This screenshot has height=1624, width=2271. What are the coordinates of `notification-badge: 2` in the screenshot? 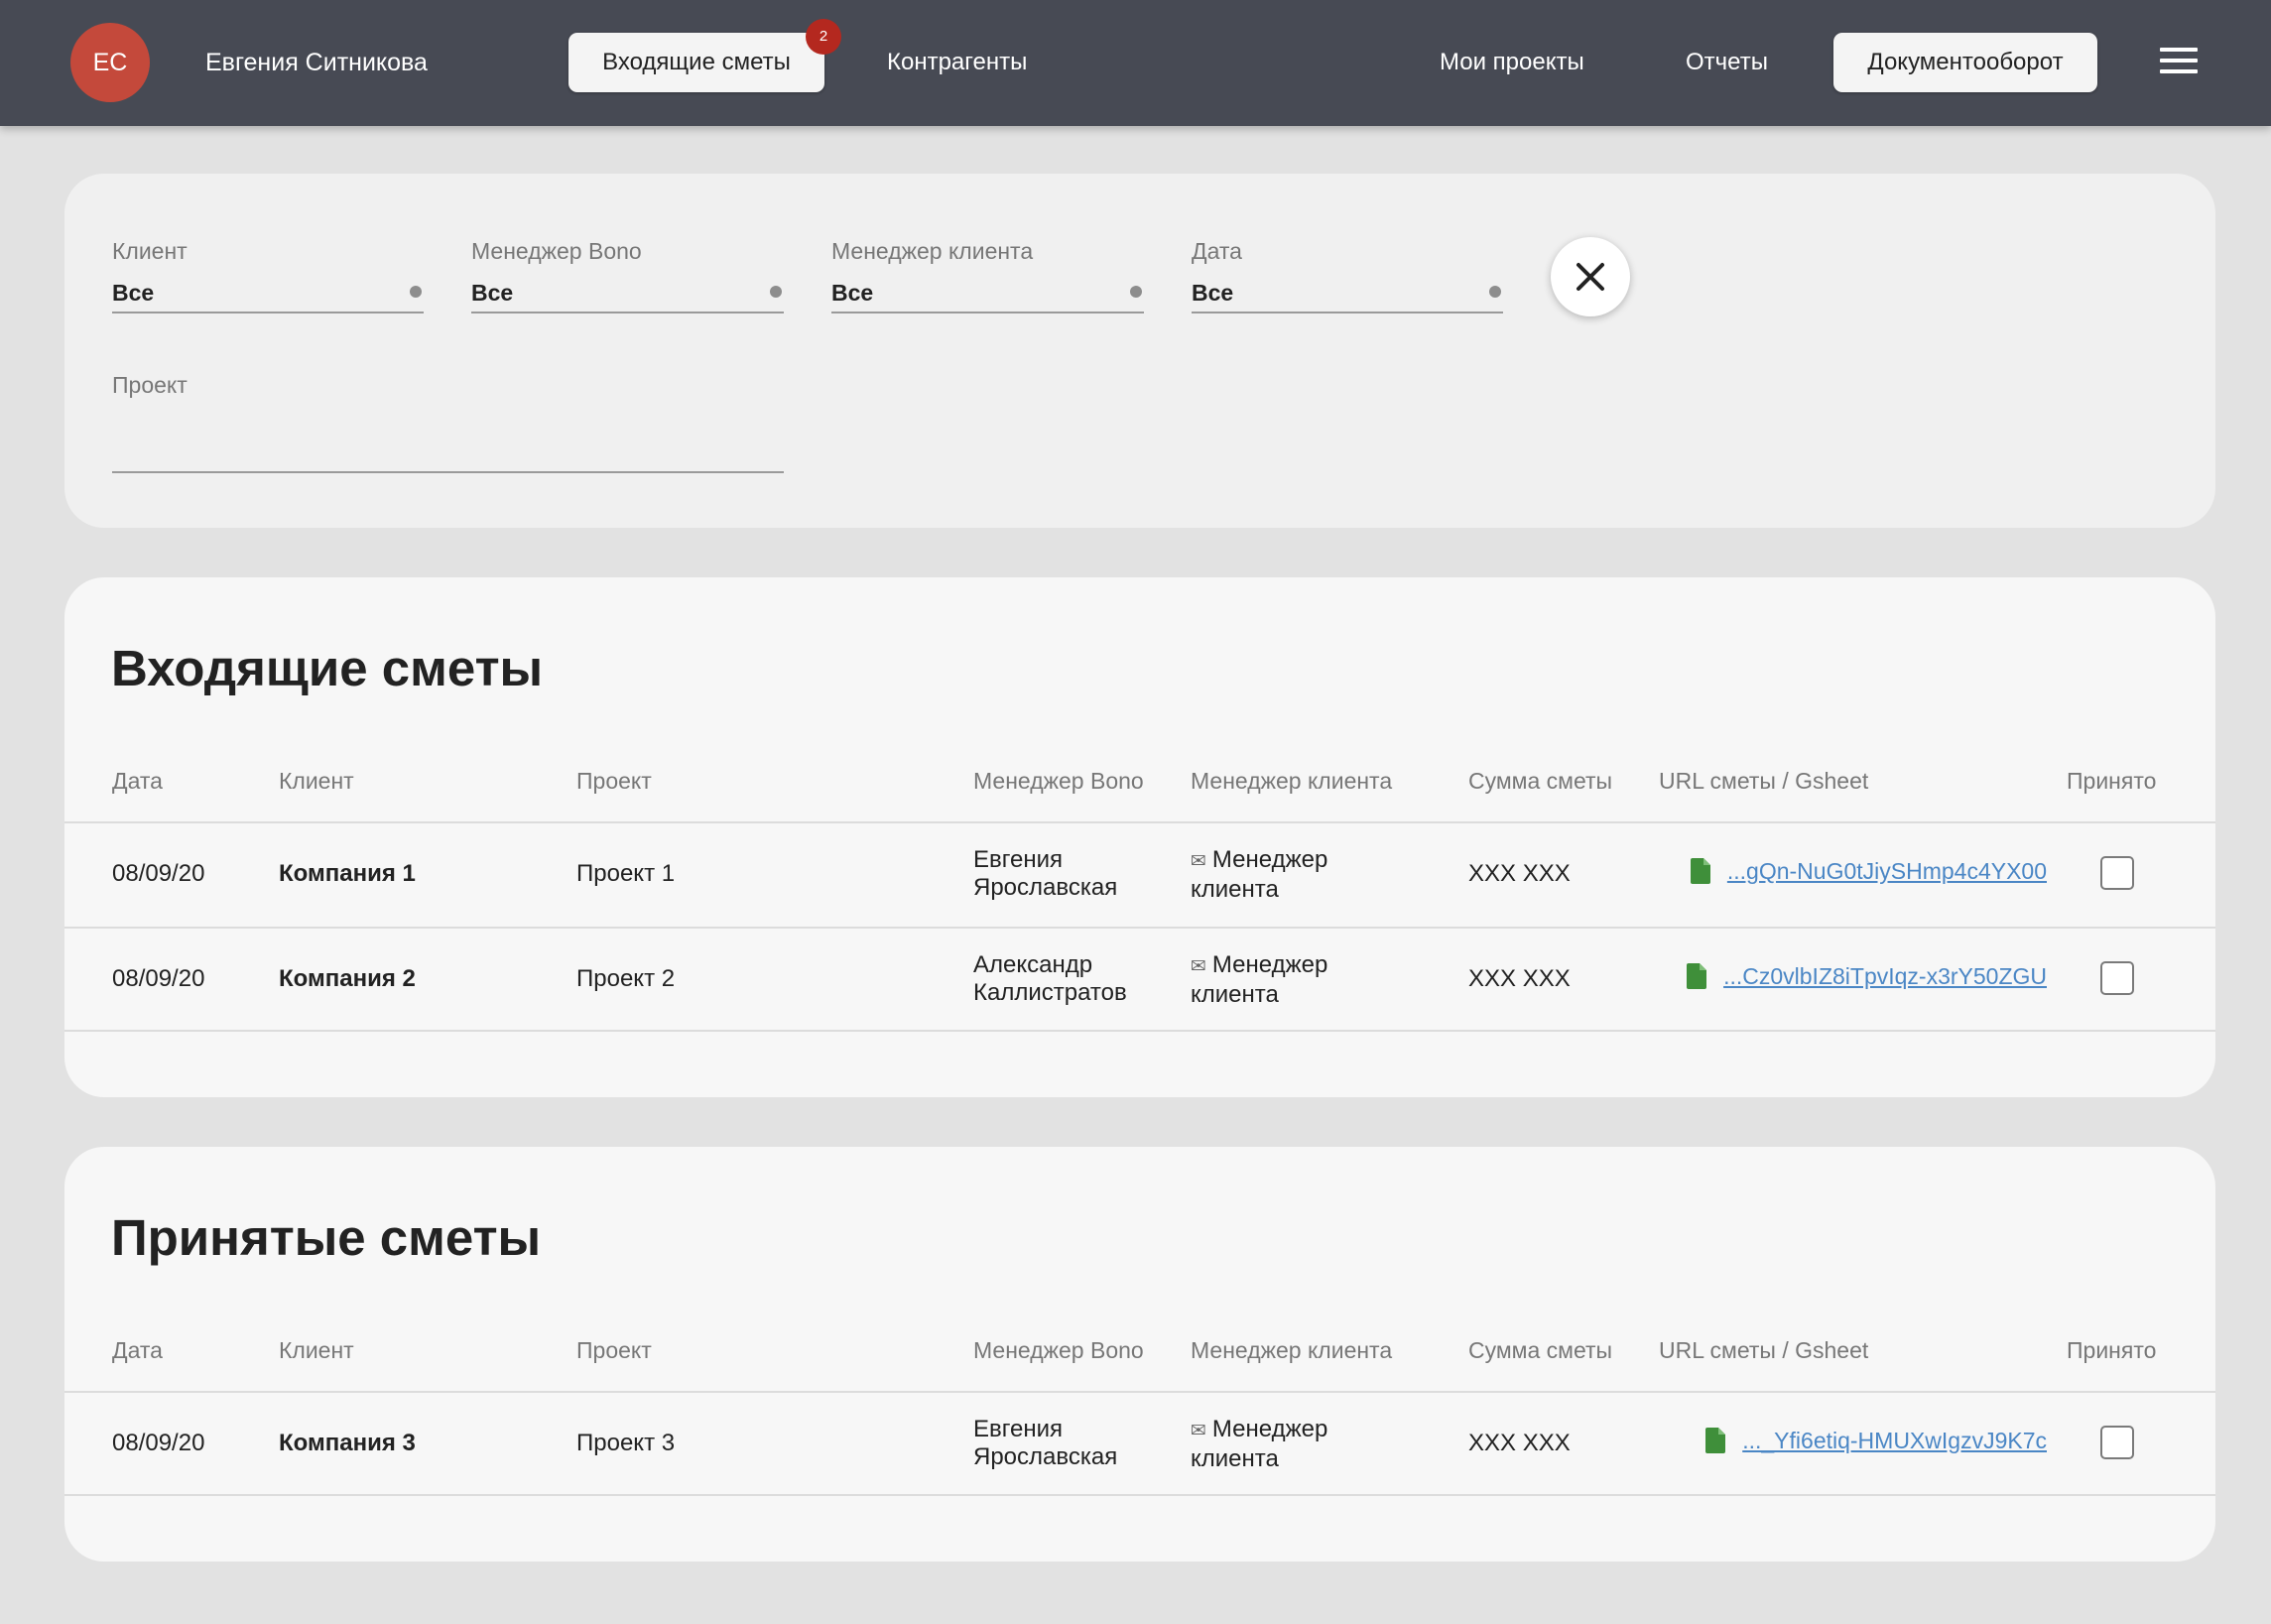 It's located at (823, 37).